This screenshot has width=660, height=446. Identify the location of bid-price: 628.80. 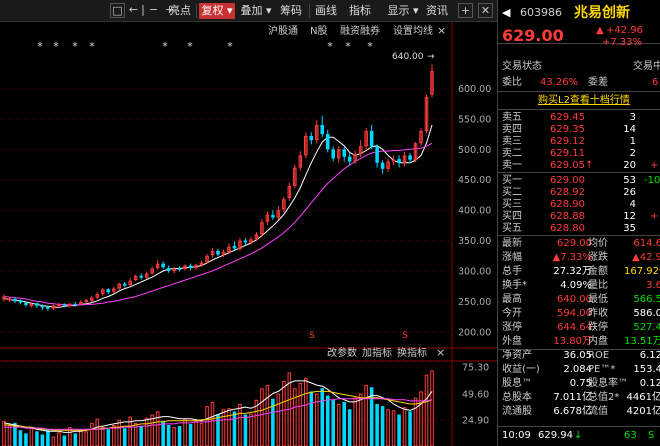
(567, 228).